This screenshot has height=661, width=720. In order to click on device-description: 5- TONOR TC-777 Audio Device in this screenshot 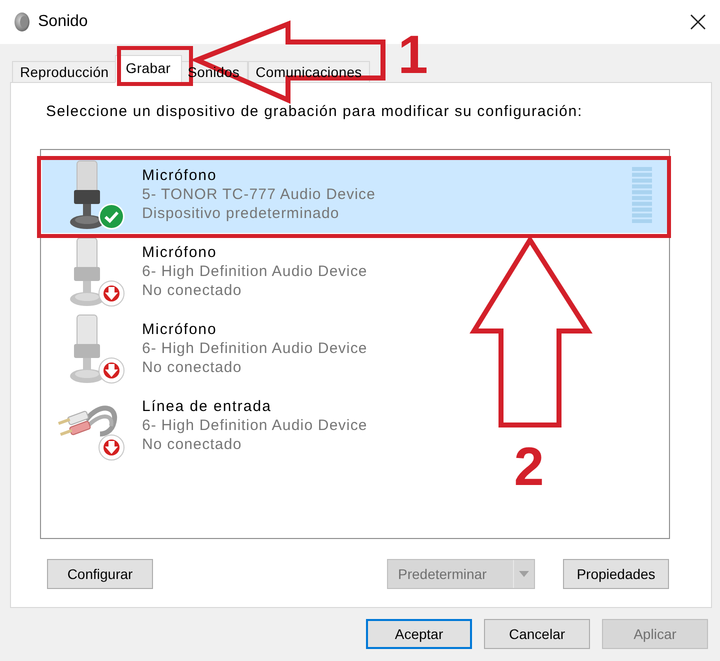, I will do `click(259, 194)`.